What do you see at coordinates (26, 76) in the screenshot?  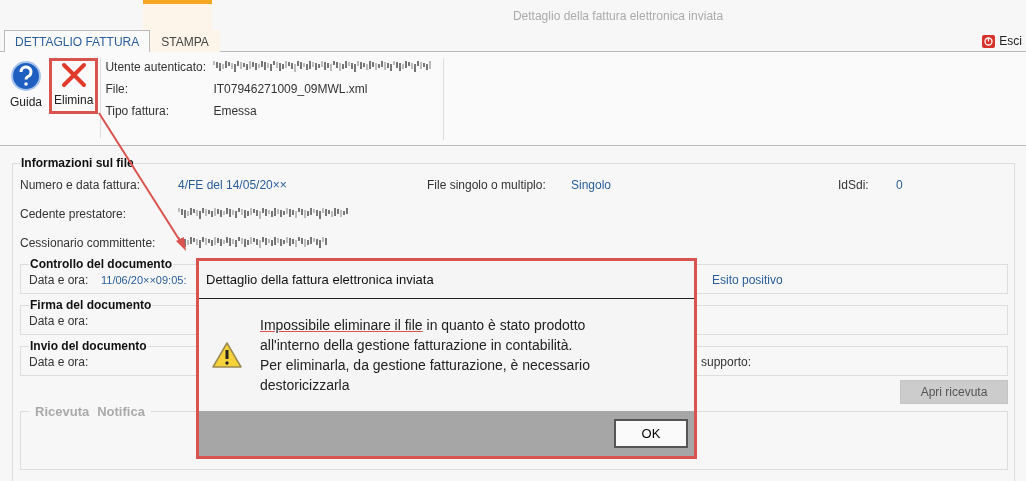 I see `help-icon` at bounding box center [26, 76].